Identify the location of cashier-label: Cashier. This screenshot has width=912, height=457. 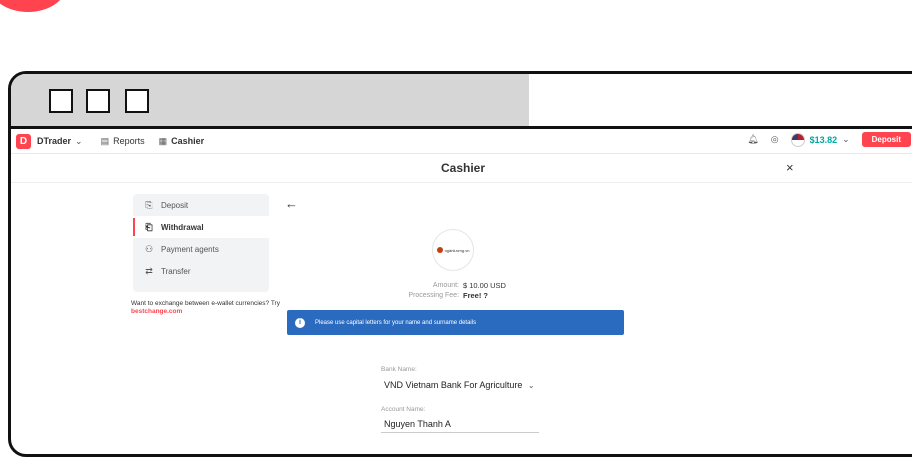
(188, 141).